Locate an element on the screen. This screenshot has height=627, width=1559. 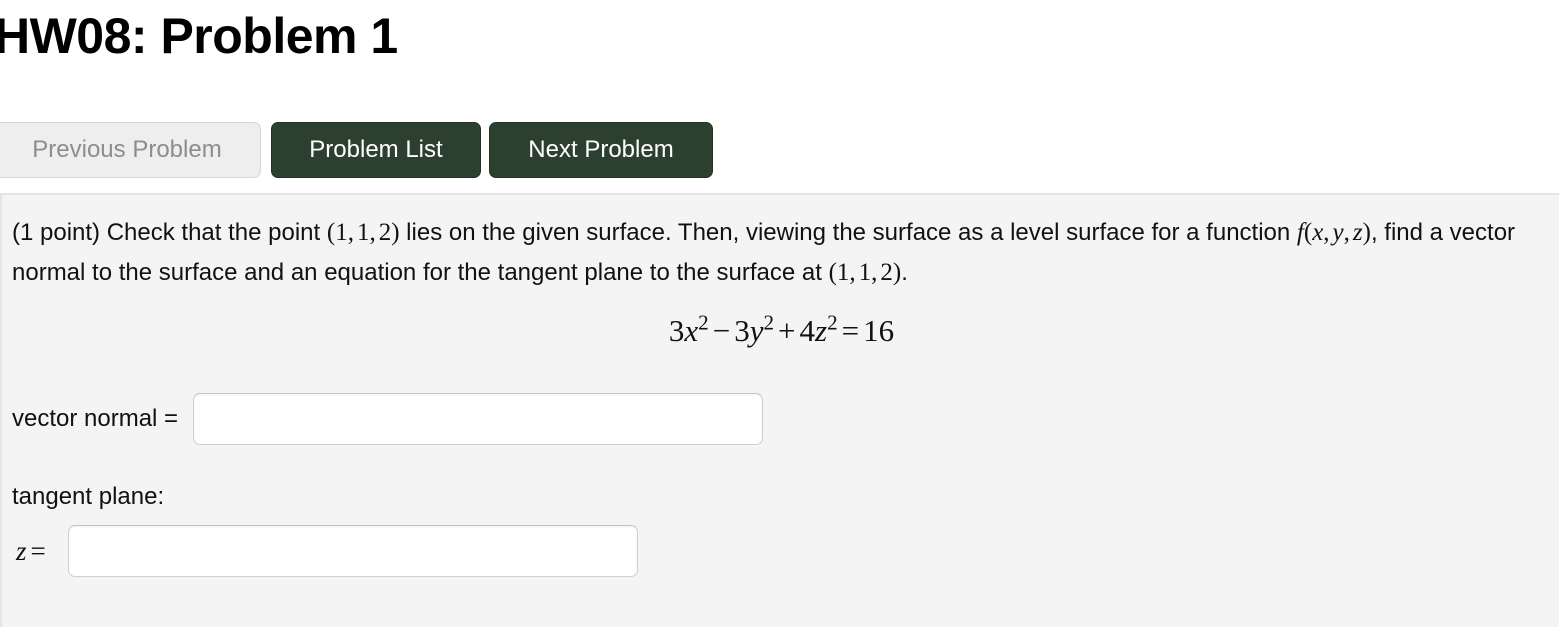
func-paren-close: ) is located at coordinates (1366, 232).